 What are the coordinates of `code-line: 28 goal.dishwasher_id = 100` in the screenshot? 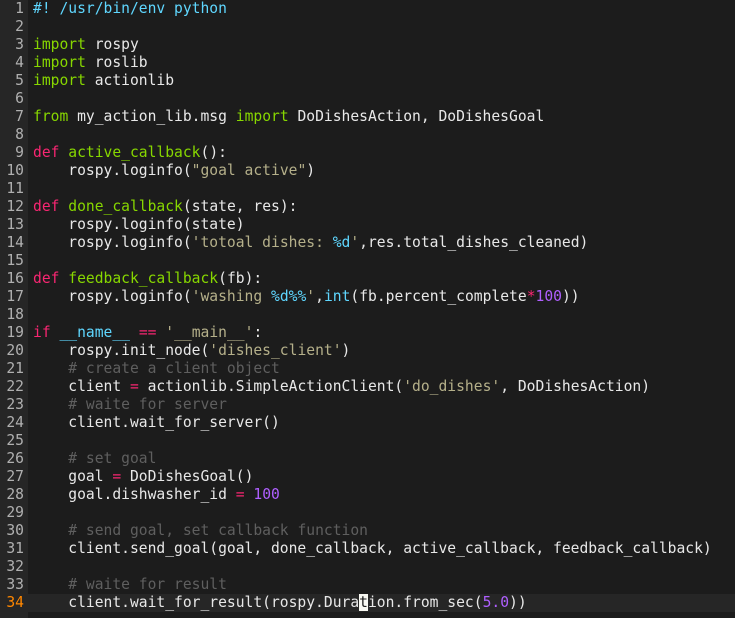 It's located at (367, 495).